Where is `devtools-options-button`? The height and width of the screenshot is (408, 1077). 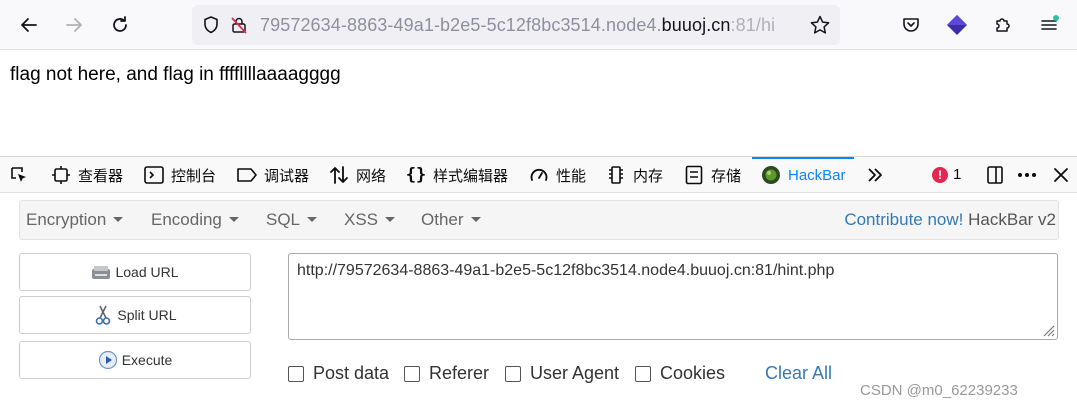 devtools-options-button is located at coordinates (1030, 175).